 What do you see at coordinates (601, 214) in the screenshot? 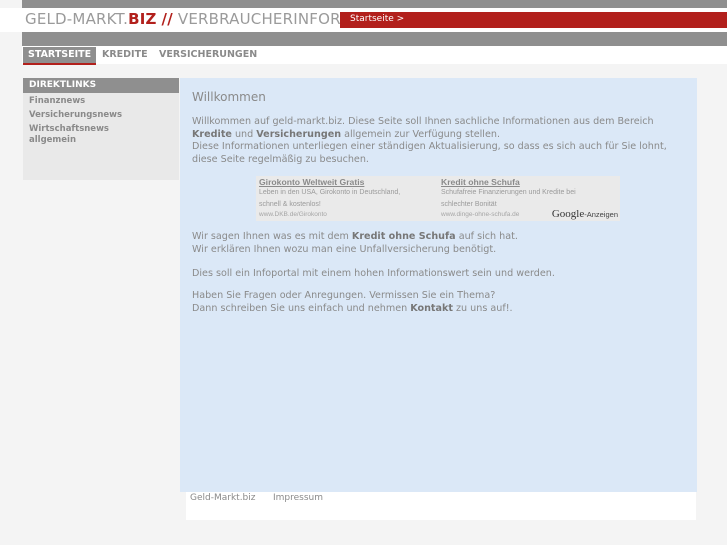
I see `google-ads-suffix: -Anzeigen` at bounding box center [601, 214].